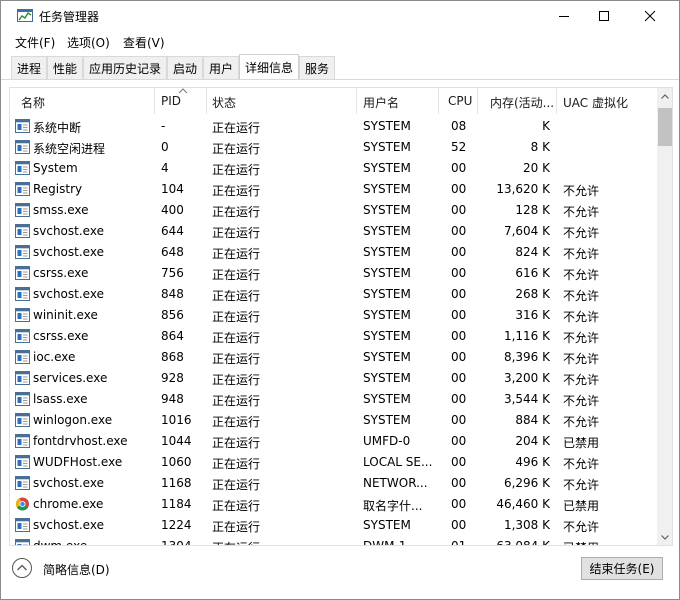 The image size is (680, 600). Describe the element at coordinates (340, 79) in the screenshot. I see `tab-divider` at that location.